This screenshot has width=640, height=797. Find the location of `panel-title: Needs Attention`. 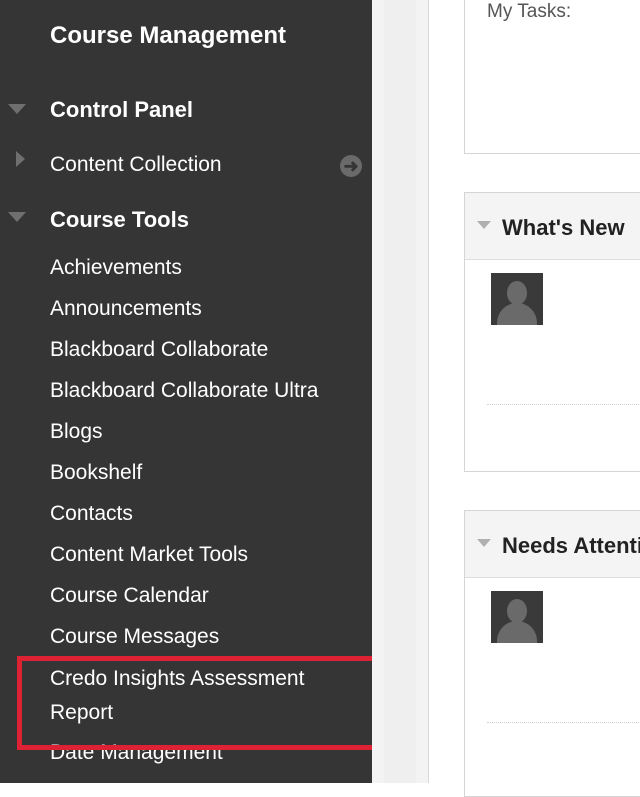

panel-title: Needs Attention is located at coordinates (571, 546).